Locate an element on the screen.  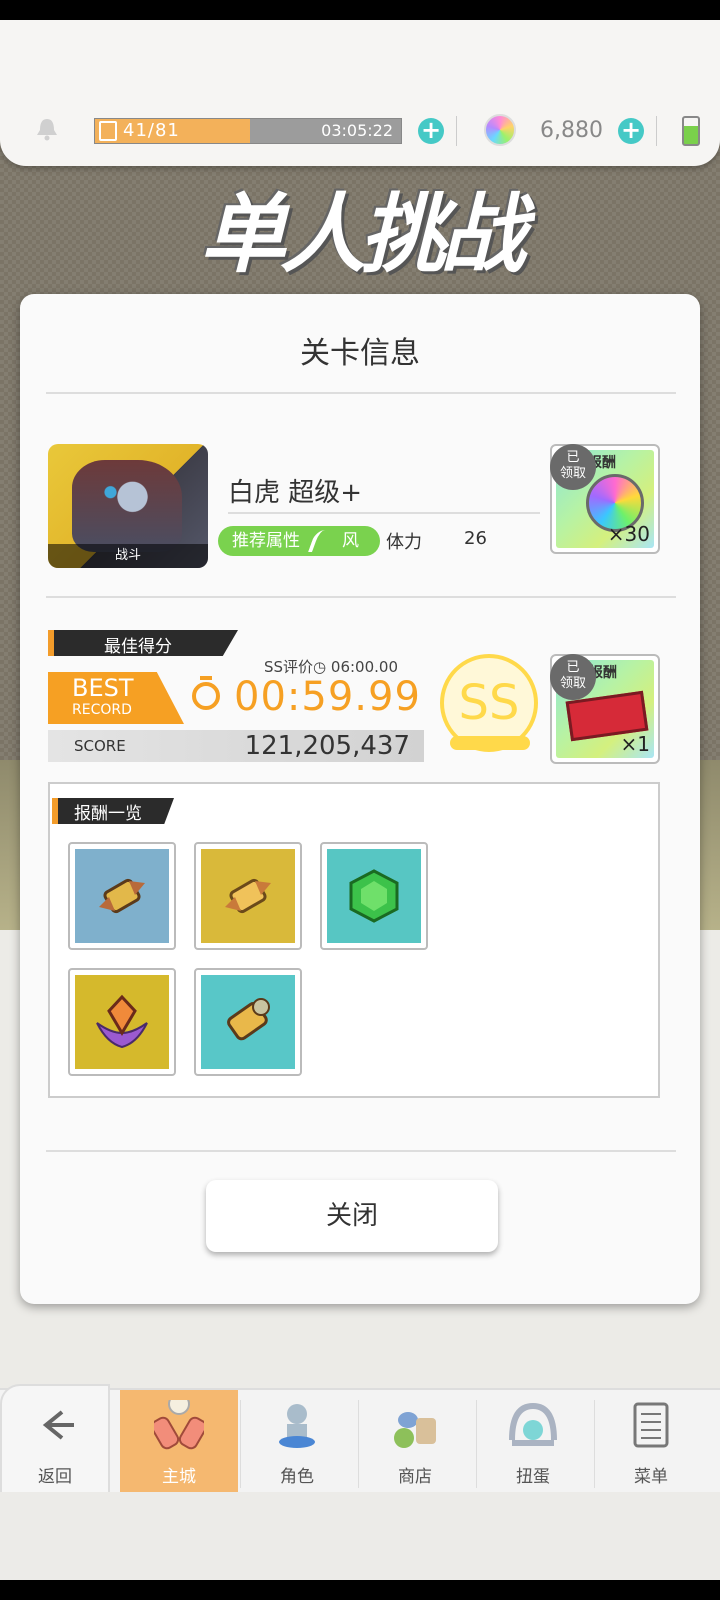
gacha-machine-icon is located at coordinates (533, 1424).